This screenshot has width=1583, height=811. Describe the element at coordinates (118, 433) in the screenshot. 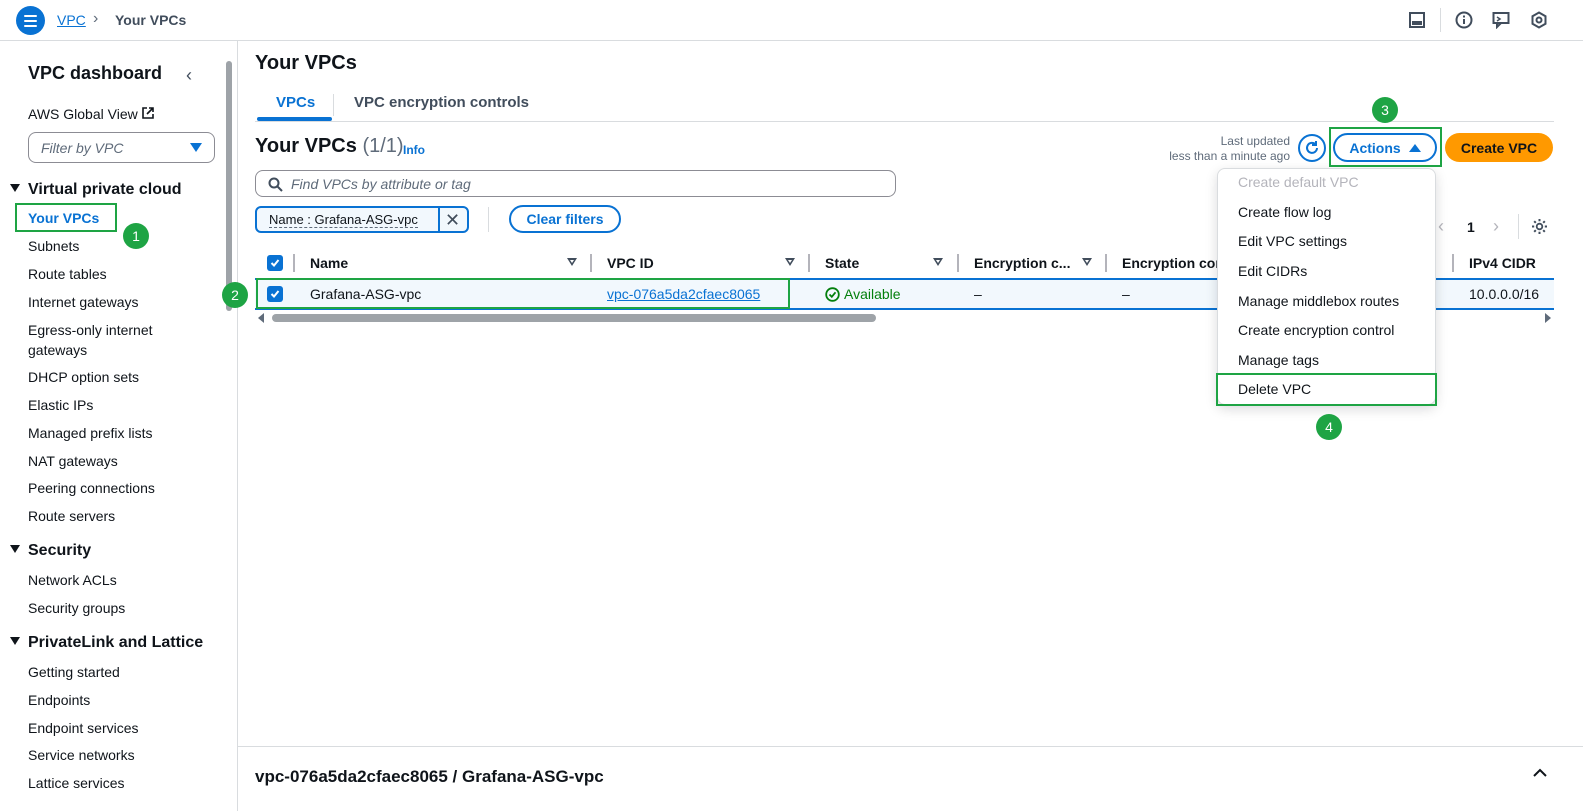

I see `sidebar-item-managed-prefix-lists: Managed prefix lists` at that location.